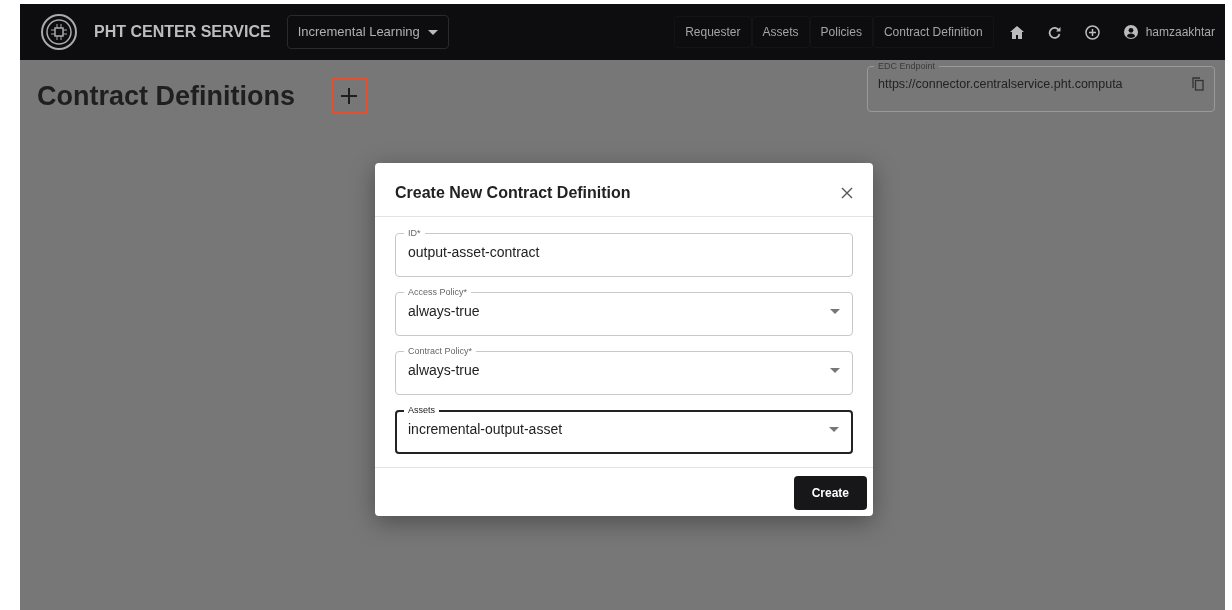  Describe the element at coordinates (1180, 32) in the screenshot. I see `user-name: hamzaakhtar` at that location.